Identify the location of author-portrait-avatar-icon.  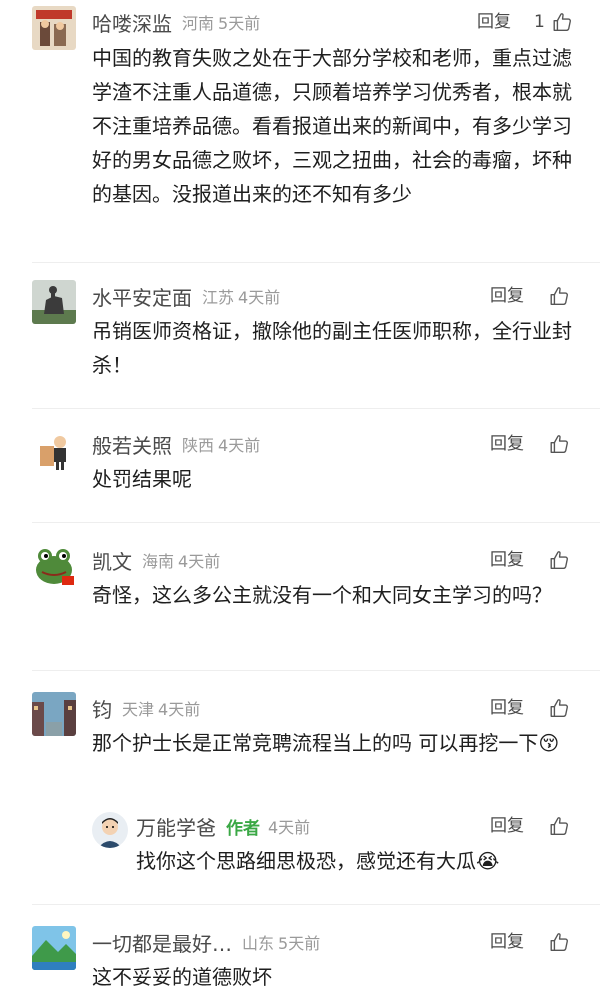
(110, 830).